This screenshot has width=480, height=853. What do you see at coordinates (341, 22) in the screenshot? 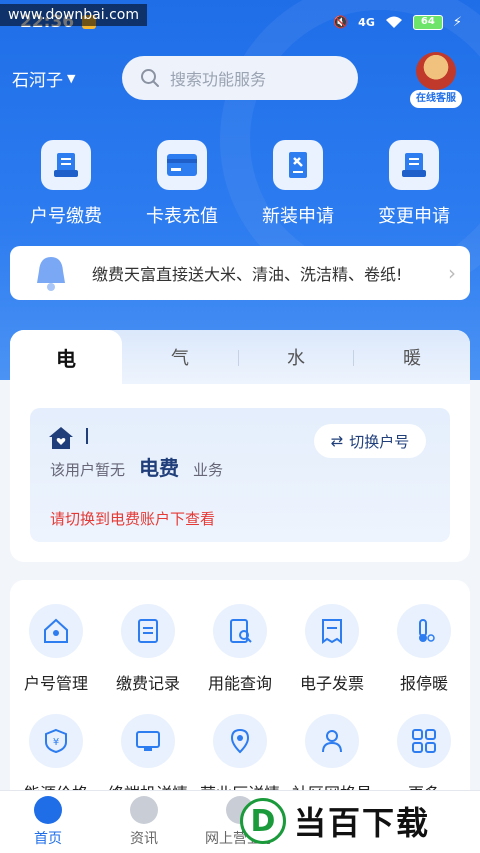
I see `mute-icon: 🔇` at bounding box center [341, 22].